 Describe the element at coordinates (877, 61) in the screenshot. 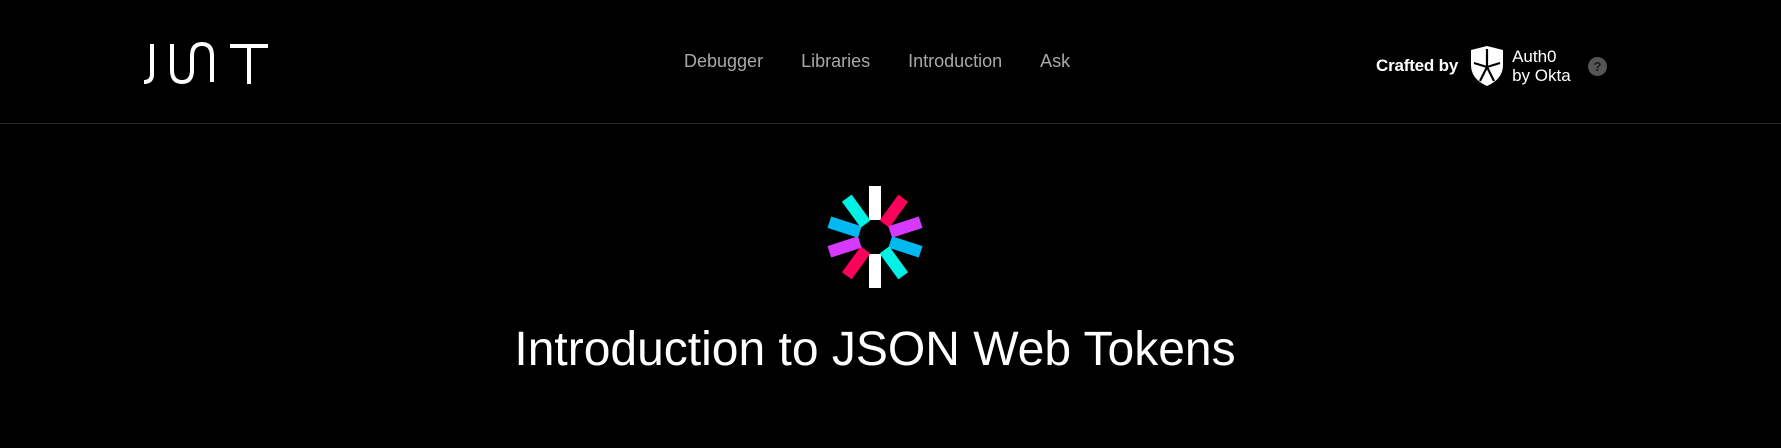

I see `main-nav: Debugger Libraries Introduction Ask` at that location.